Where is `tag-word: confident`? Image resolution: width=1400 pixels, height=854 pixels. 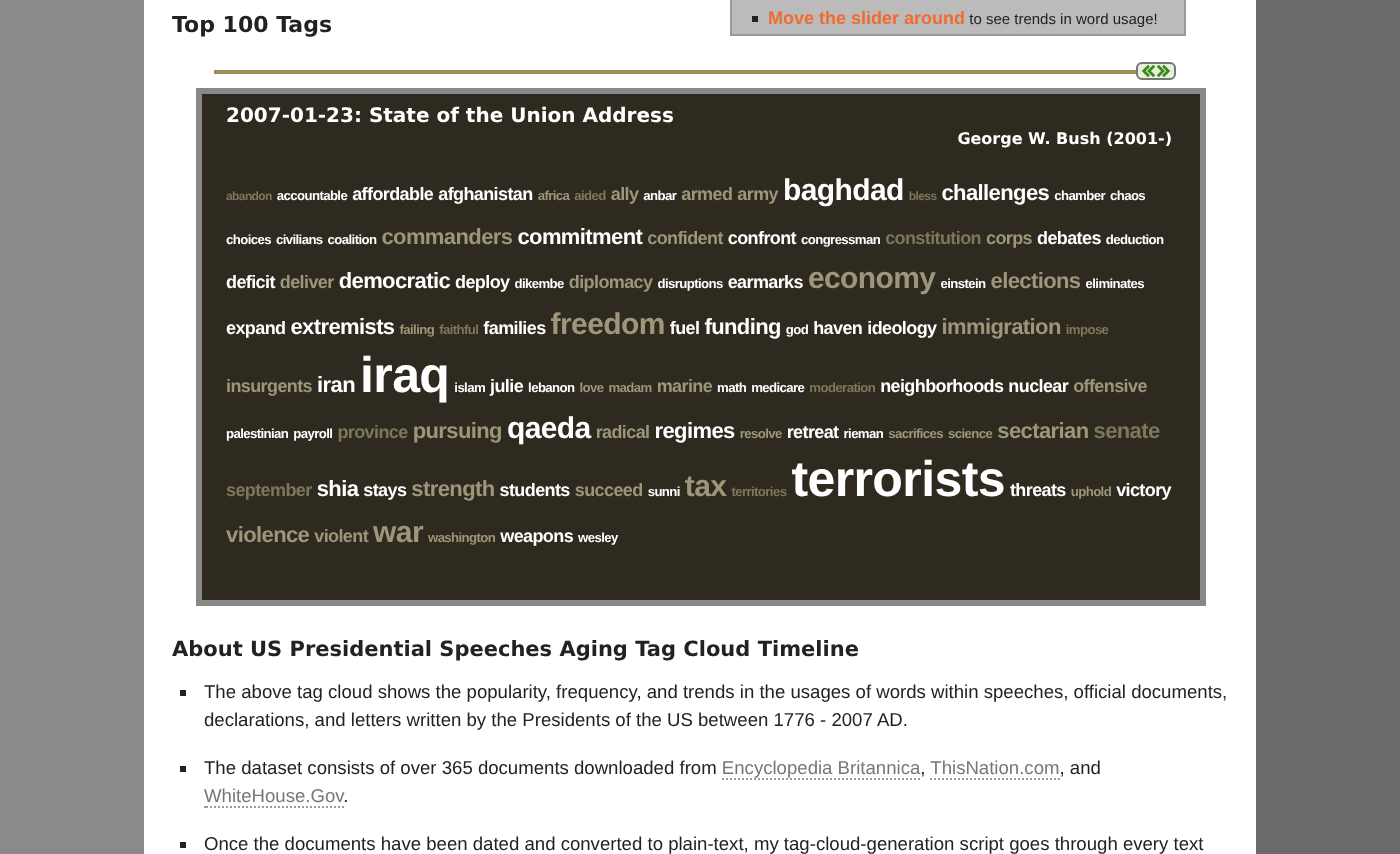 tag-word: confident is located at coordinates (685, 238).